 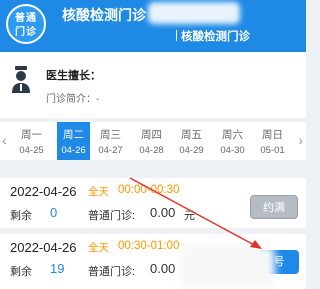 I want to click on remaining-count: 19, so click(x=57, y=268).